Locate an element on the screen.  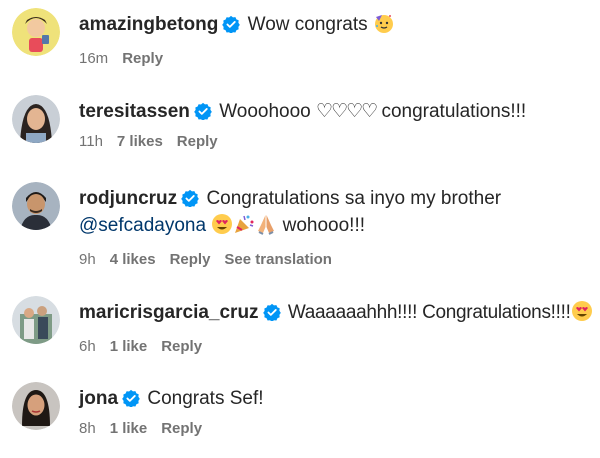
comment-text: Congratulations sa inyo my brother is located at coordinates (354, 198).